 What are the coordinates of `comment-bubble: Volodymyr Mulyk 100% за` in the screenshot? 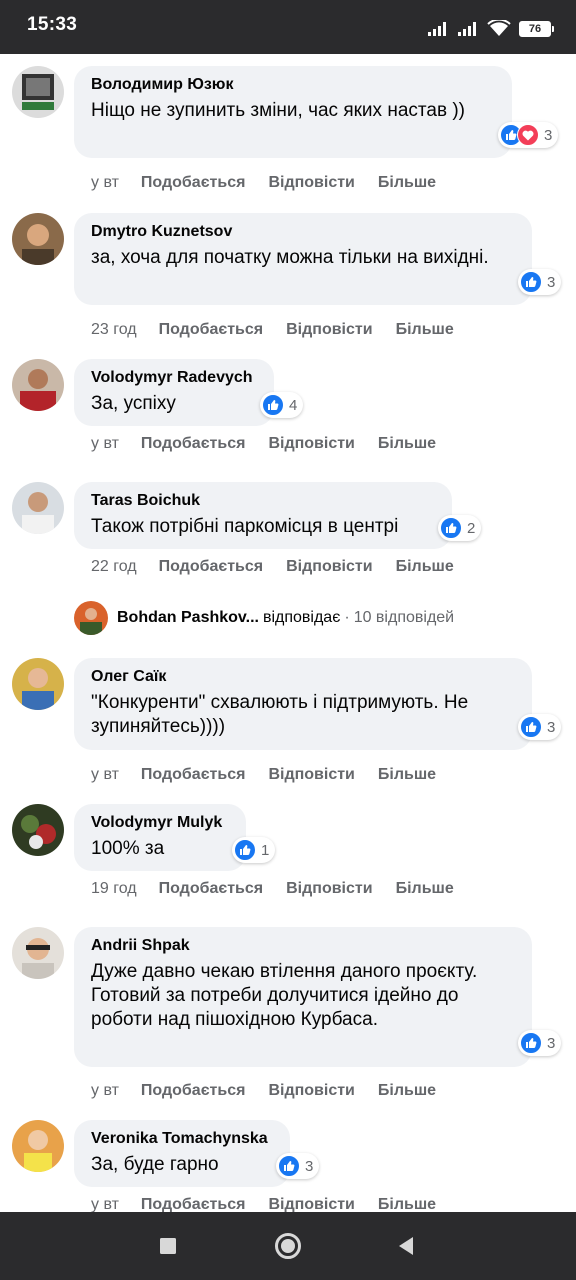 It's located at (160, 837).